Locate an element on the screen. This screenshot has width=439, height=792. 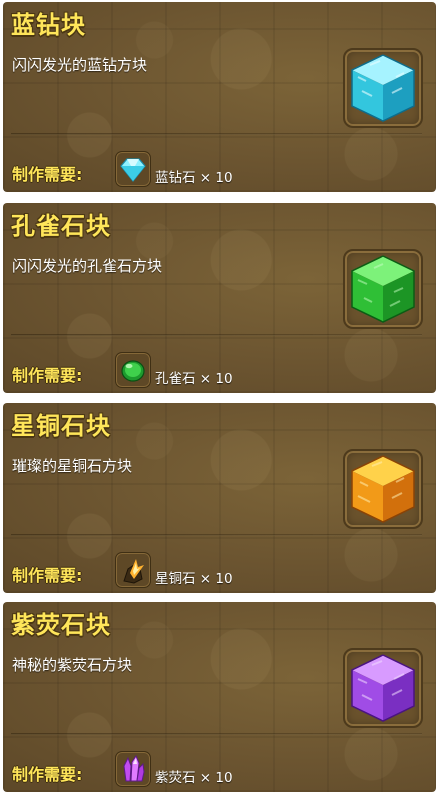
star-copper-ore-icon is located at coordinates (133, 570).